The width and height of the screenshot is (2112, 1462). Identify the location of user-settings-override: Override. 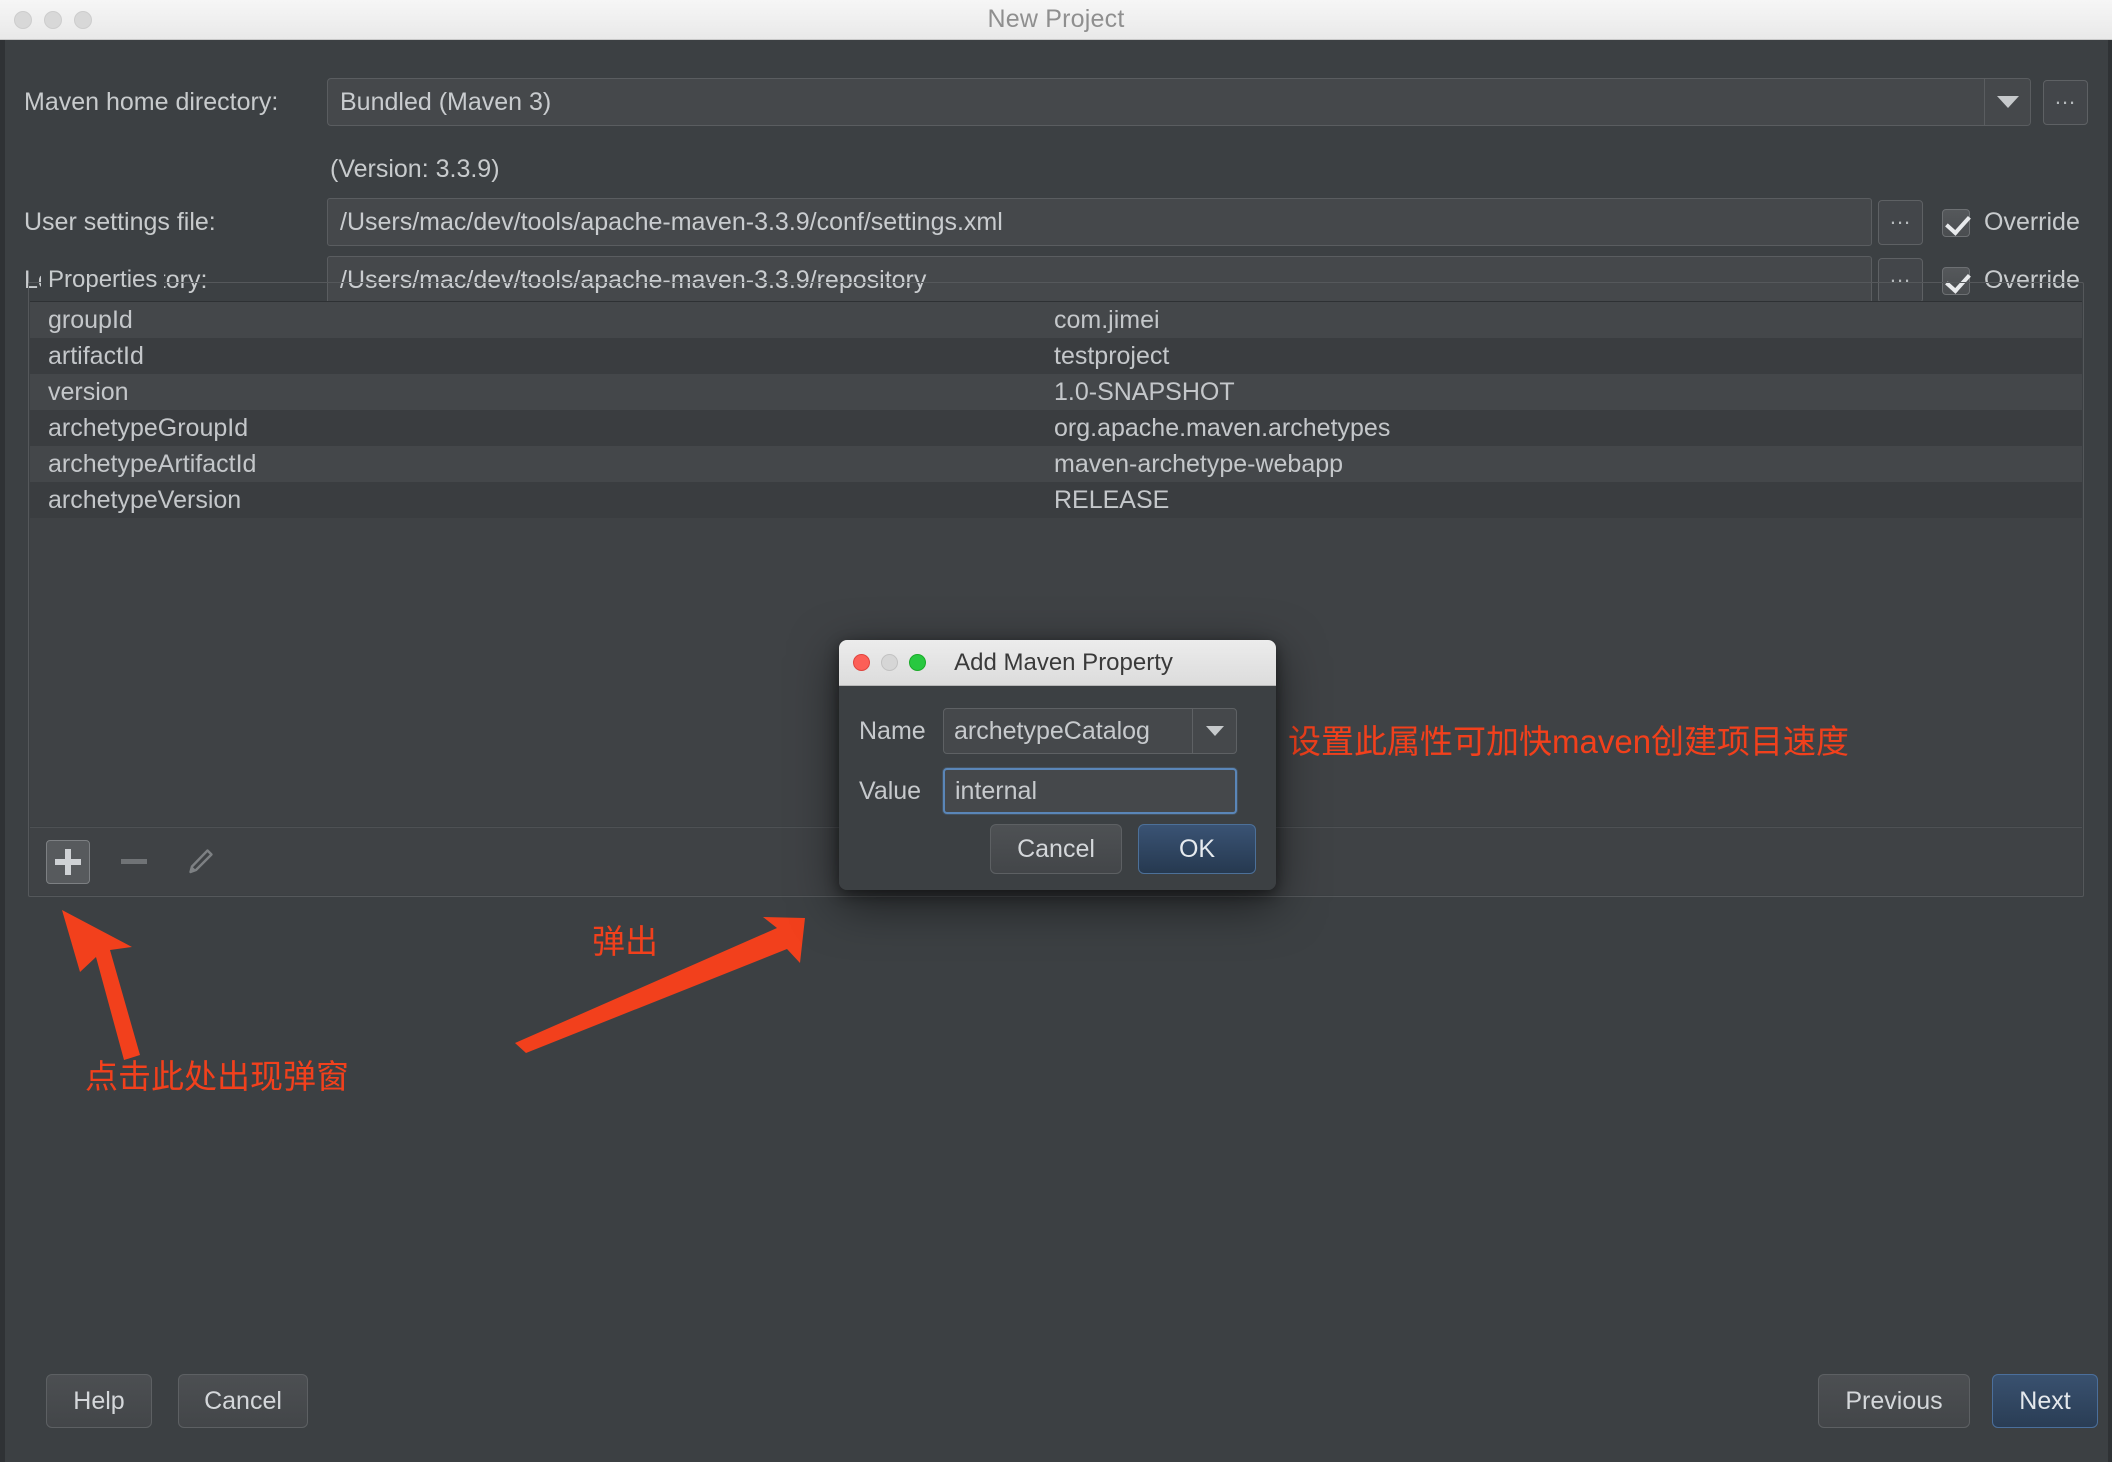
(2011, 222).